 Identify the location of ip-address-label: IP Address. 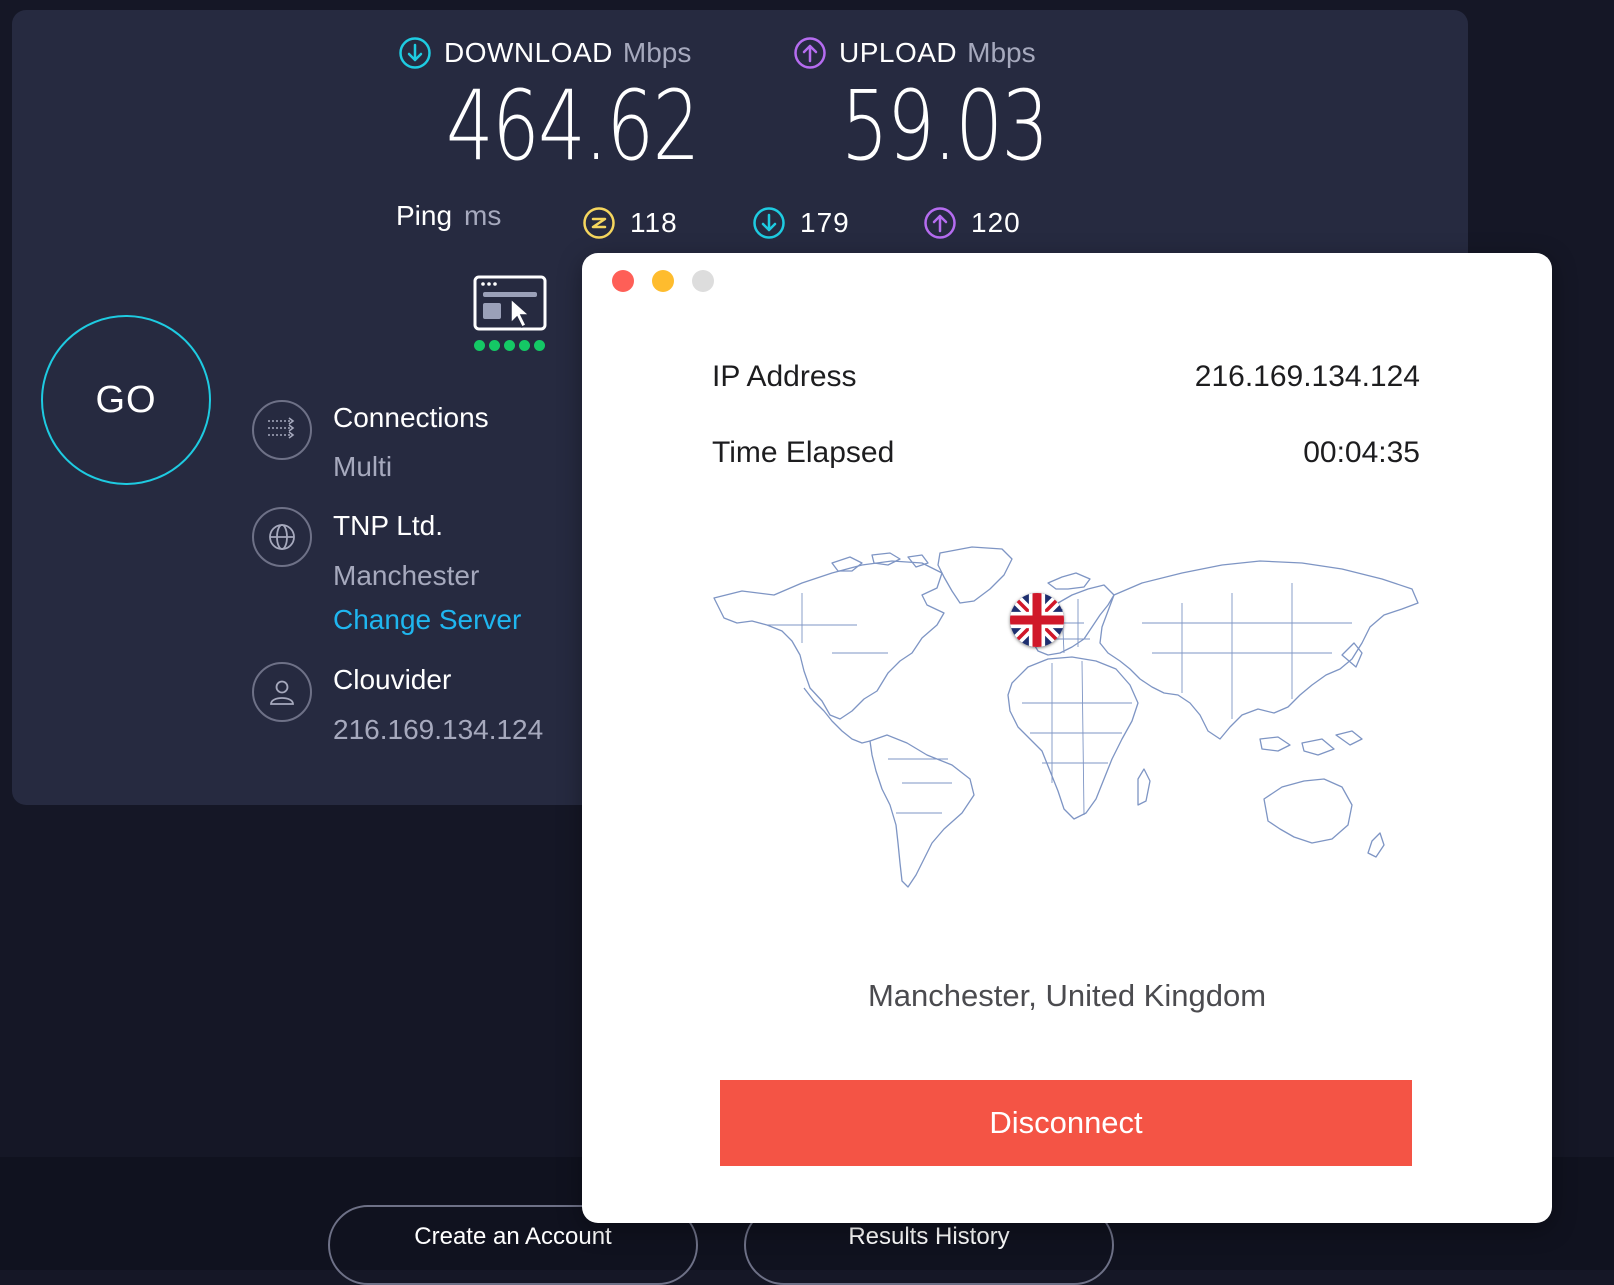
(784, 376).